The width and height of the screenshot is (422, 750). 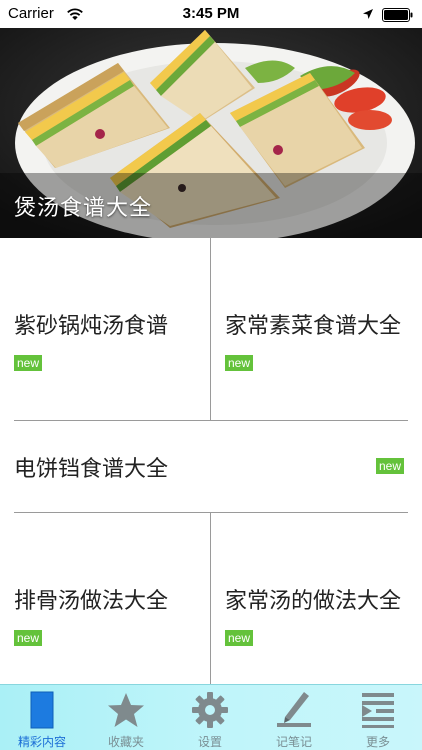 I want to click on recipe-title: 家常汤的做法大全, so click(x=313, y=601).